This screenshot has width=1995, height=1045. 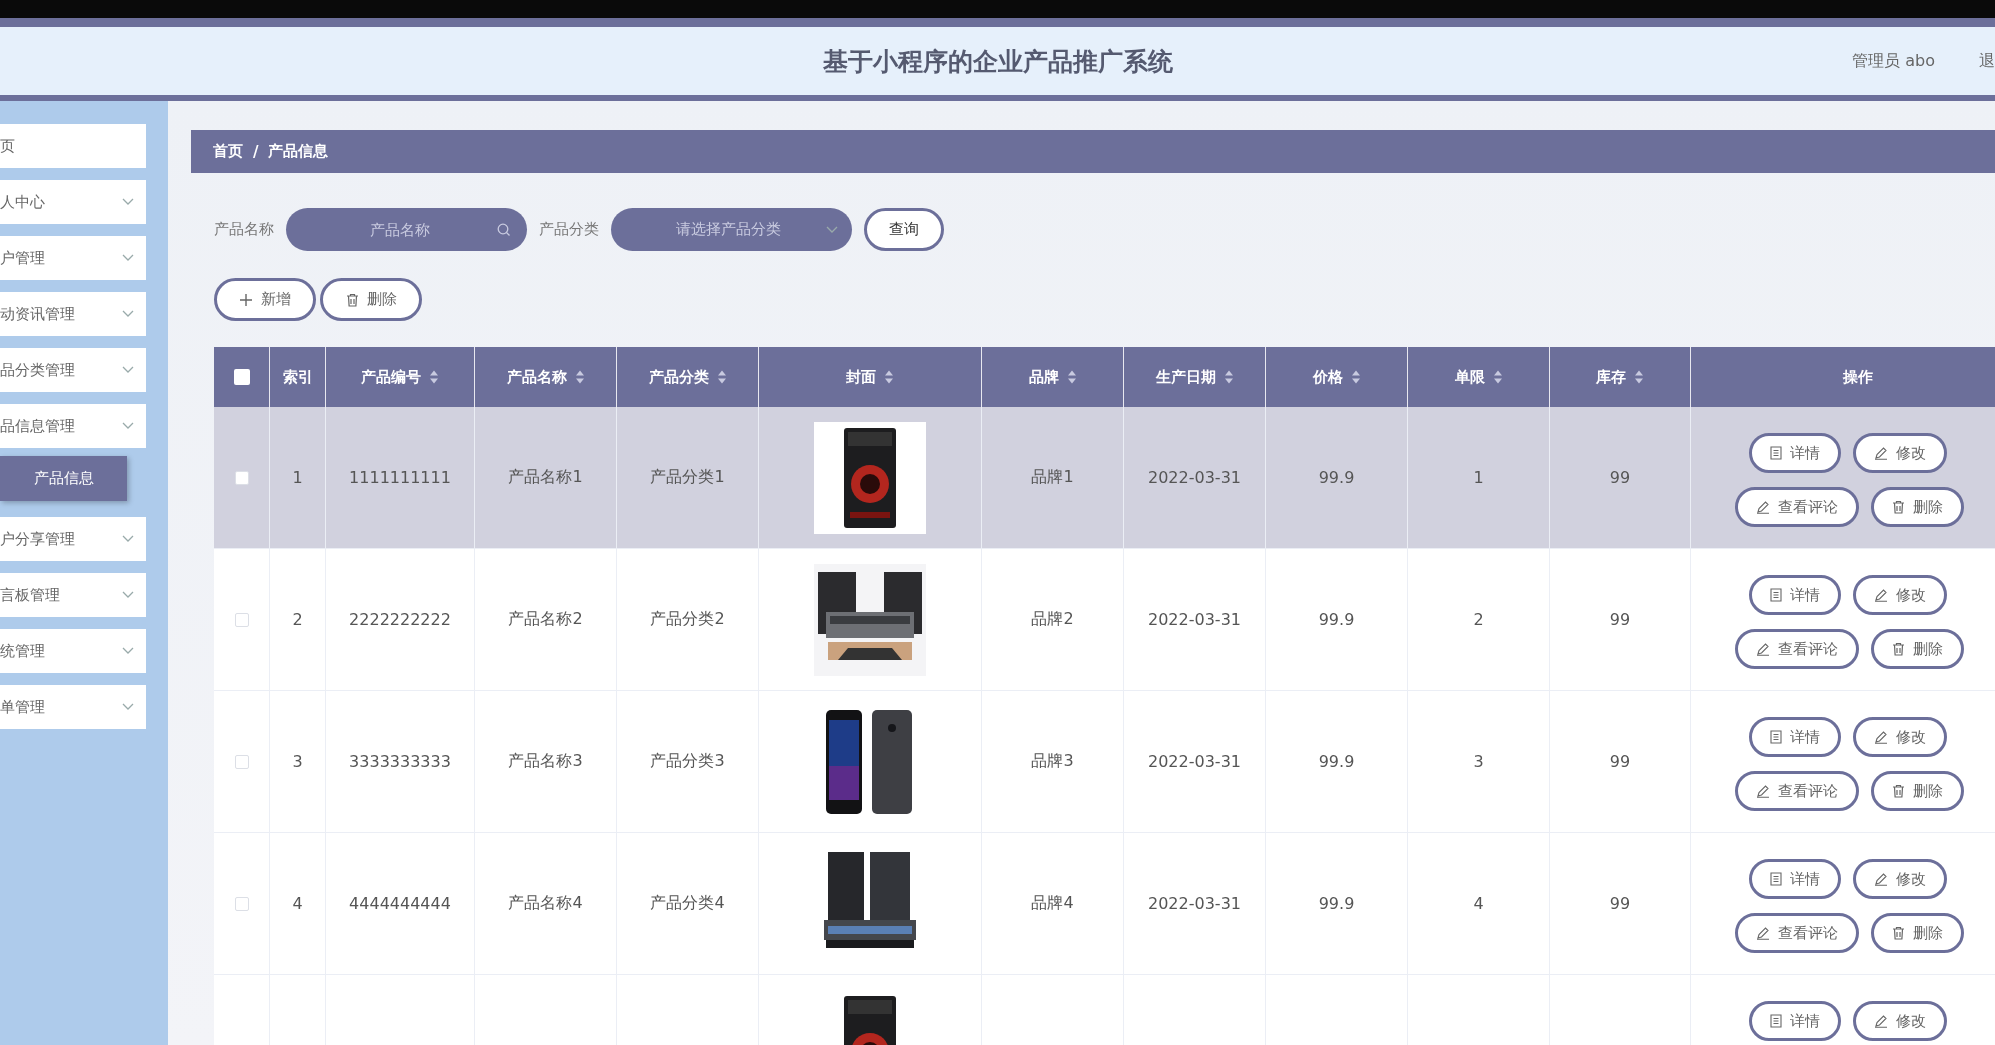 What do you see at coordinates (73, 707) in the screenshot?
I see `sidebar-item: 单管理` at bounding box center [73, 707].